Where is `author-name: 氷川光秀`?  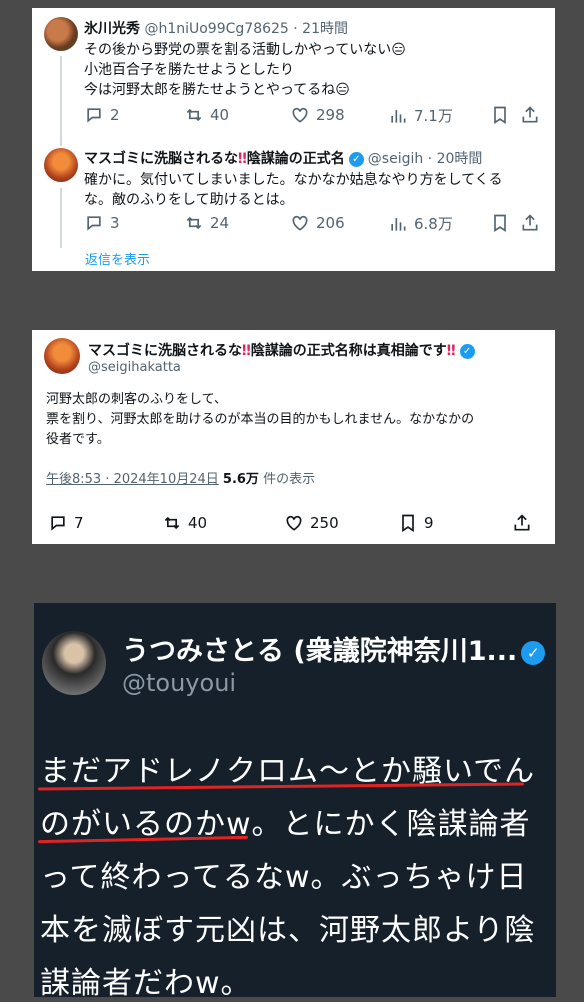 author-name: 氷川光秀 is located at coordinates (112, 29).